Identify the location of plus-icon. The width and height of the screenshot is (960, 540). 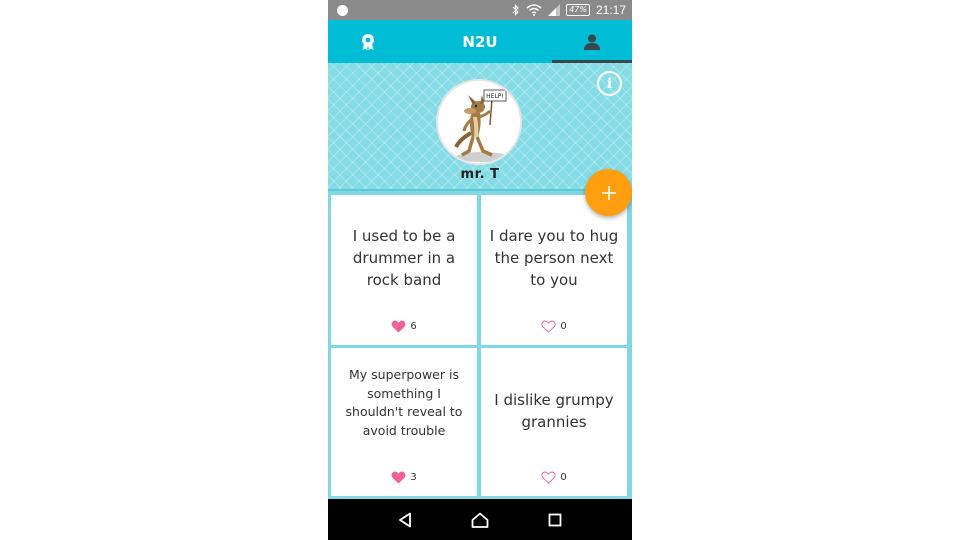
(608, 192).